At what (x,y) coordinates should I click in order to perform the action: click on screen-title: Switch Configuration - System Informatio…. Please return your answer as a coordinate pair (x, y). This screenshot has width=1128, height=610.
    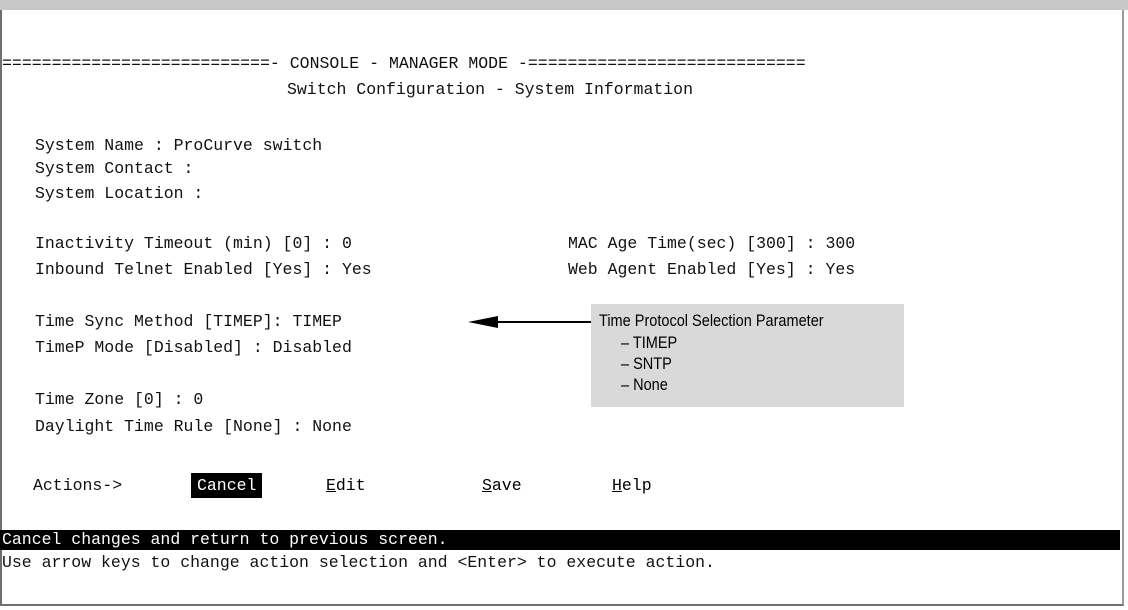
    Looking at the image, I should click on (490, 89).